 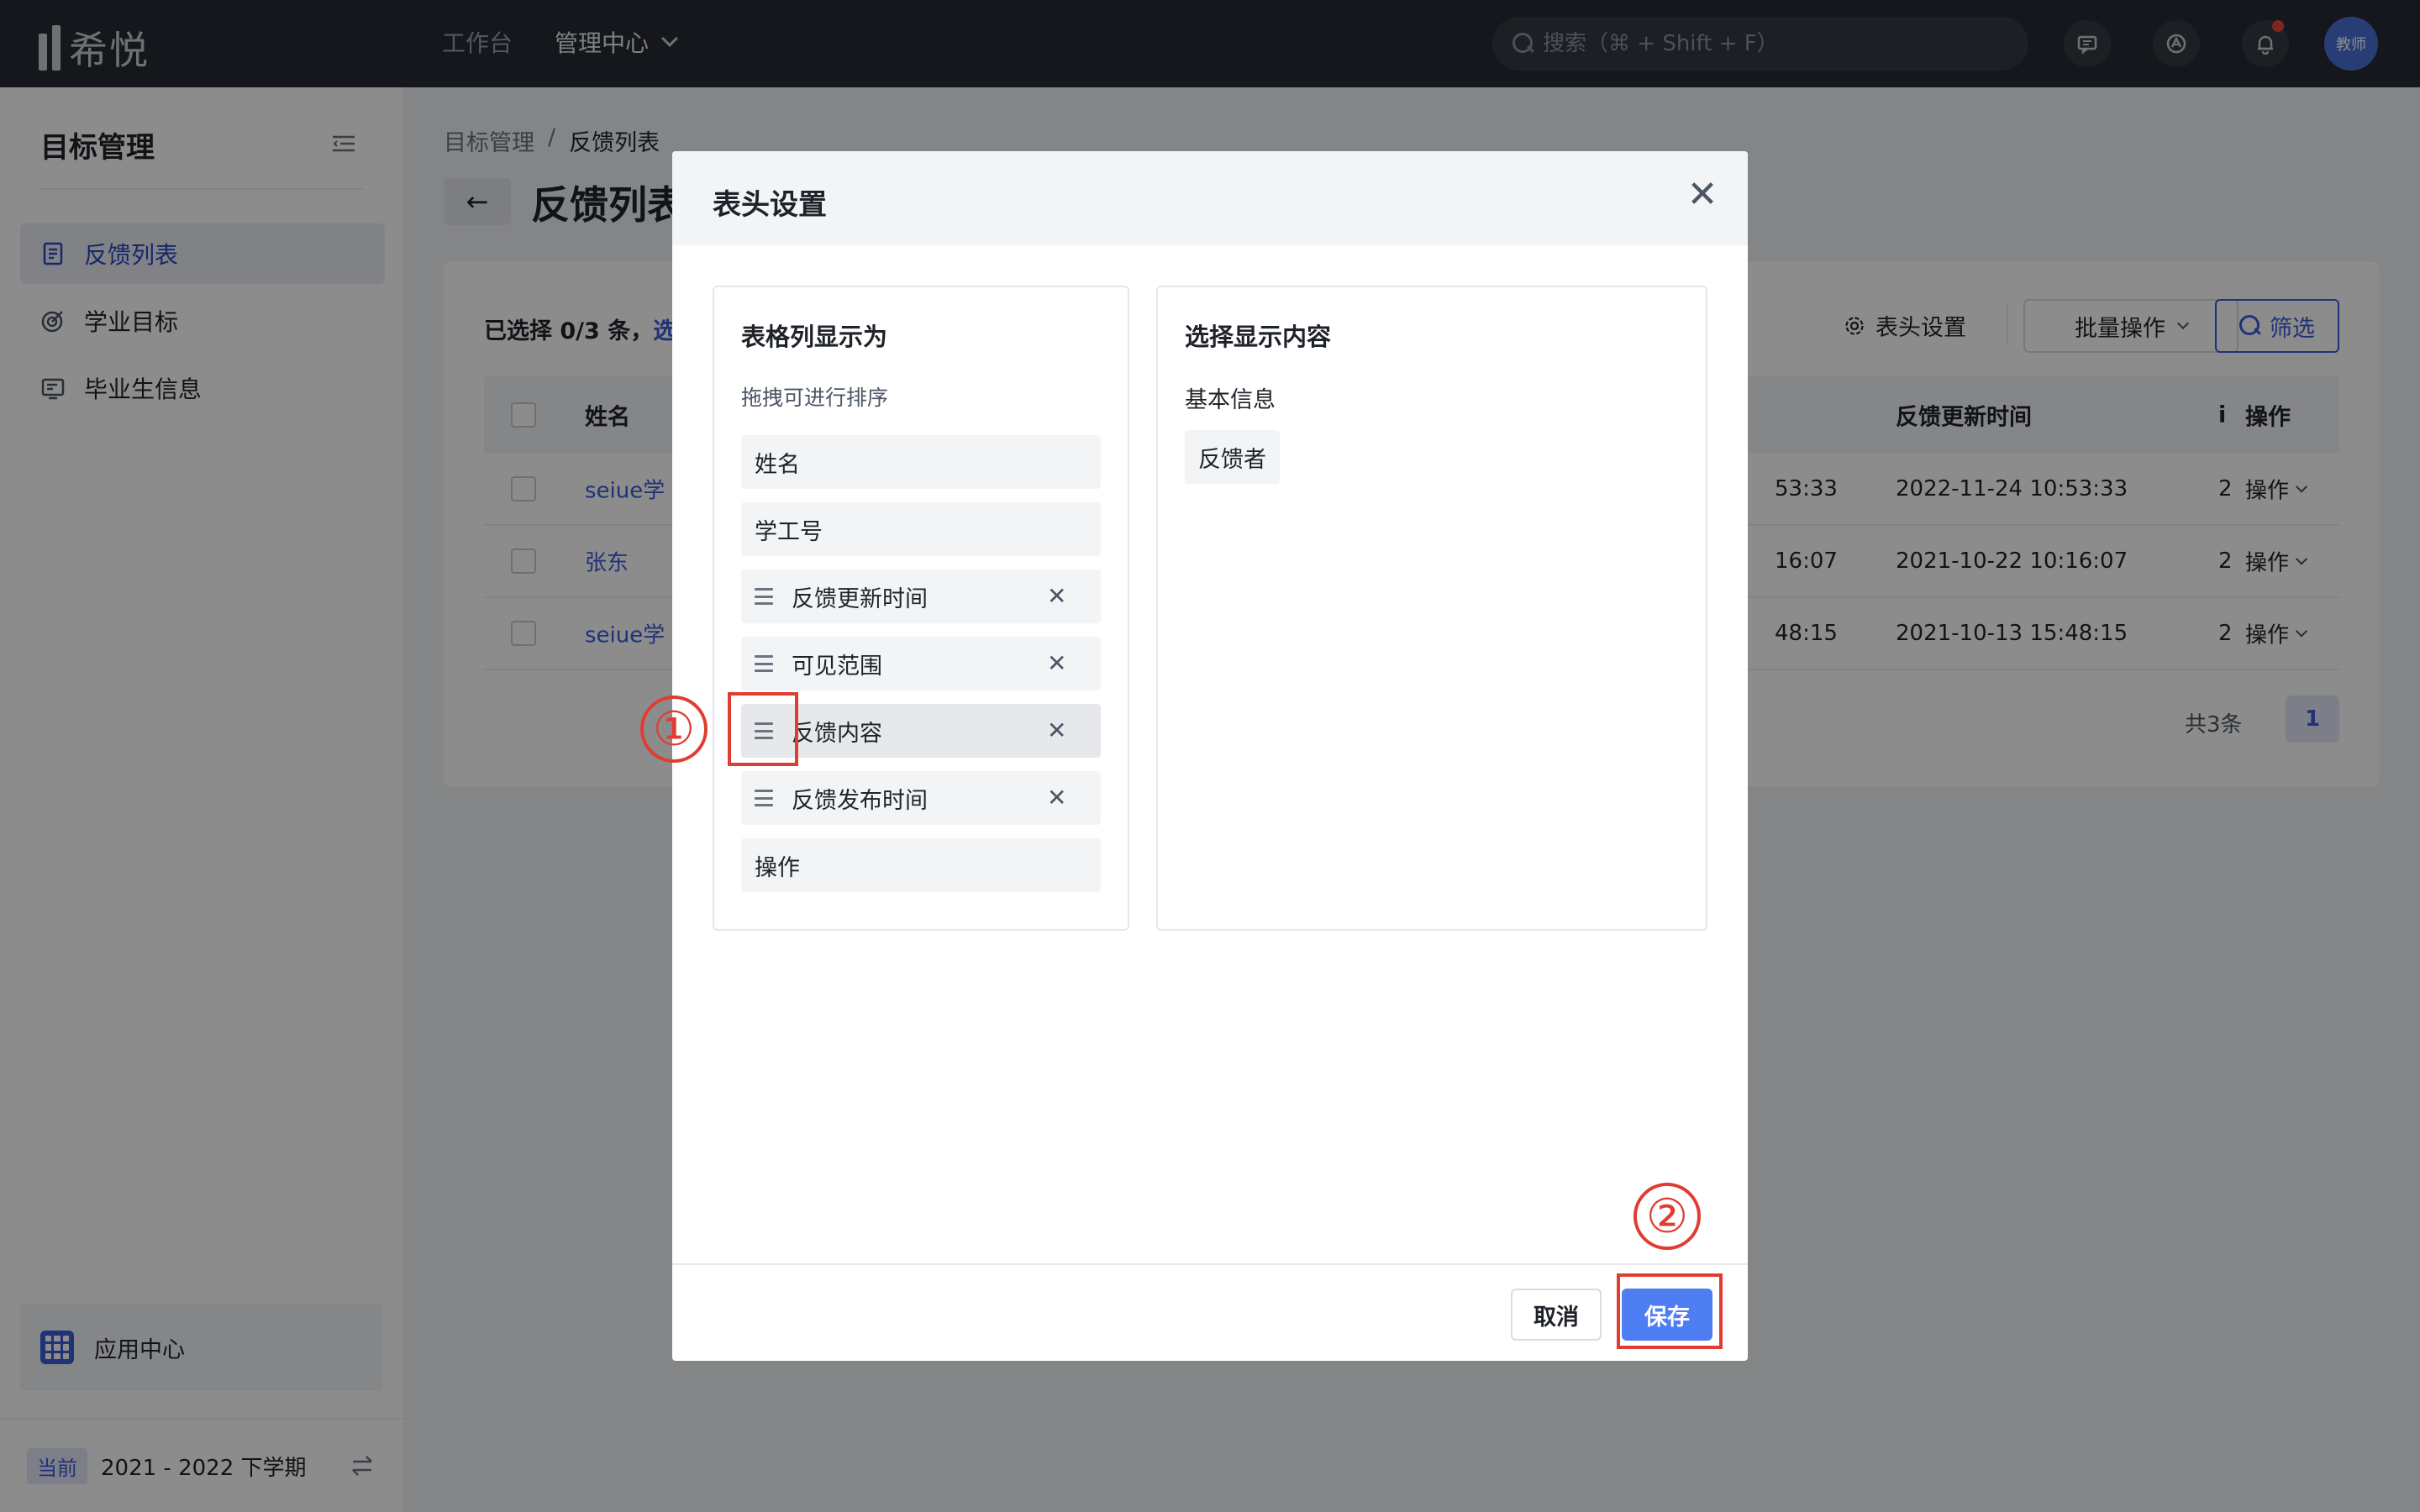 What do you see at coordinates (1703, 194) in the screenshot?
I see `close-icon: ✕` at bounding box center [1703, 194].